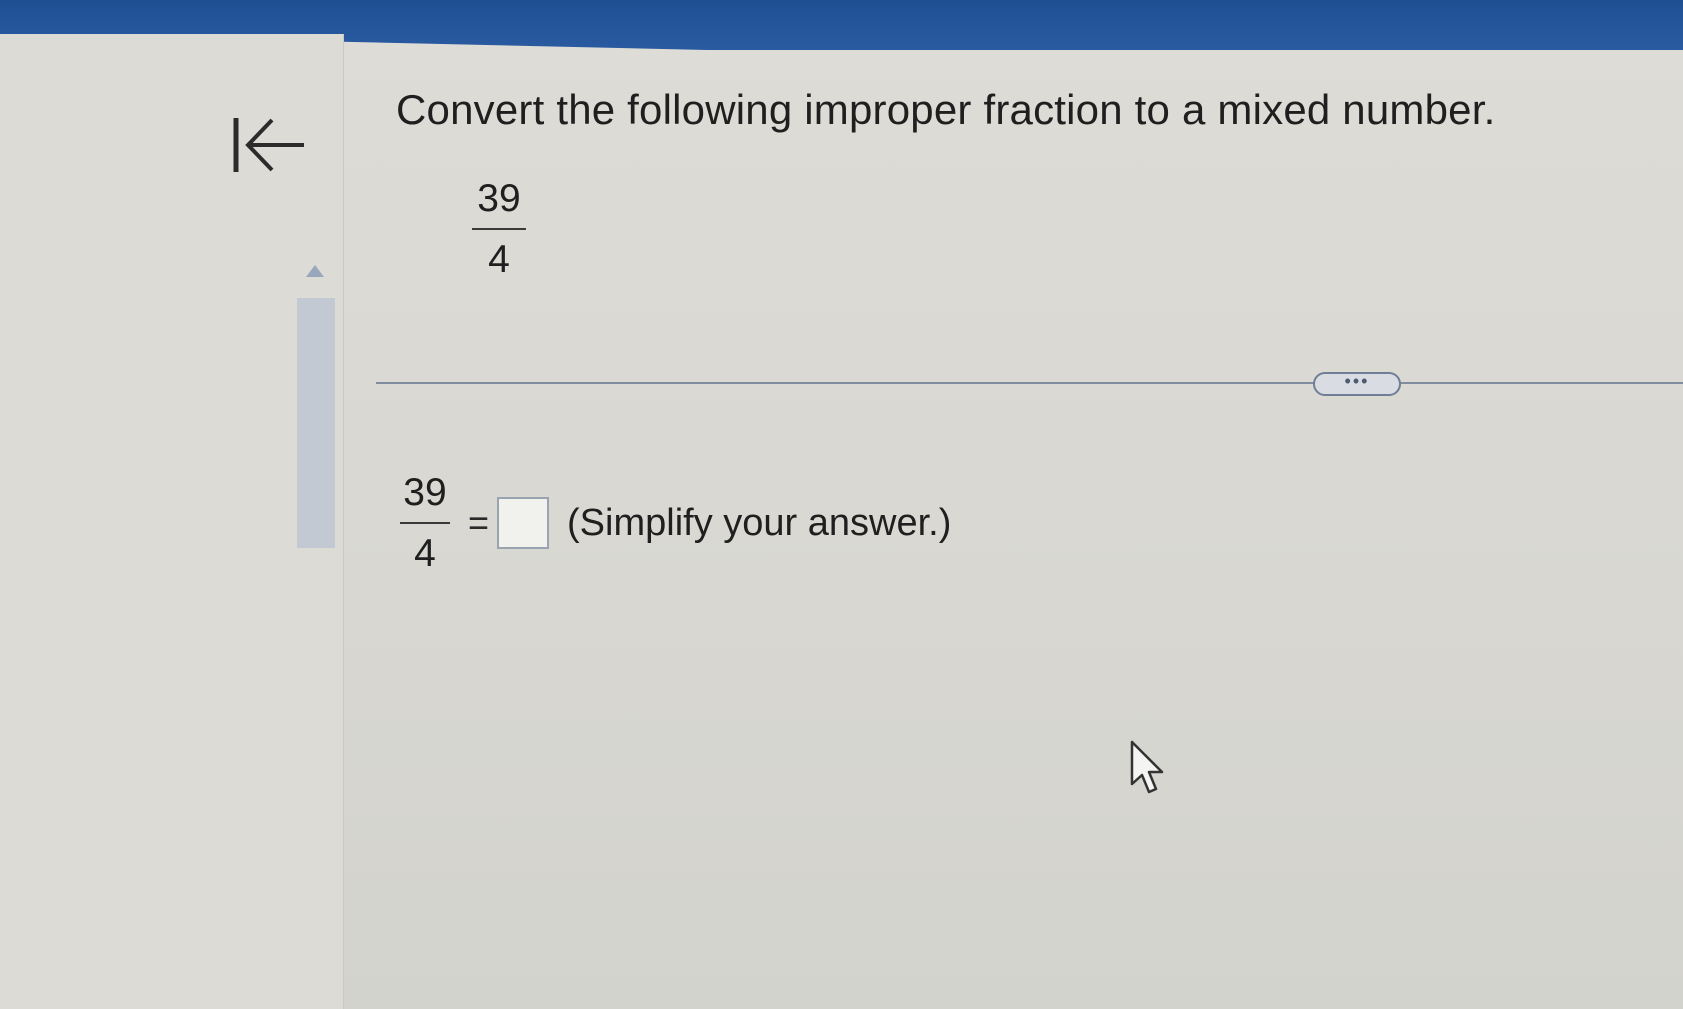 This screenshot has width=1683, height=1009. I want to click on mouse-pointer-icon, so click(1147, 767).